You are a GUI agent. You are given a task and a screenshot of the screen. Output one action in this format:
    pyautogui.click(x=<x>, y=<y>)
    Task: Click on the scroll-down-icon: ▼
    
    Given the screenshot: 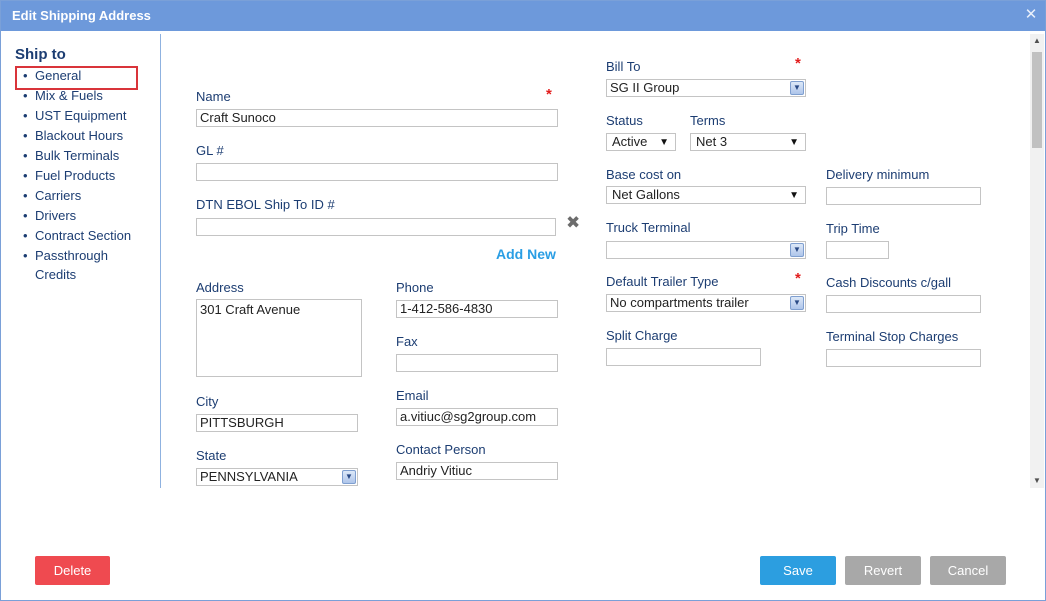 What is the action you would take?
    pyautogui.click(x=1037, y=481)
    